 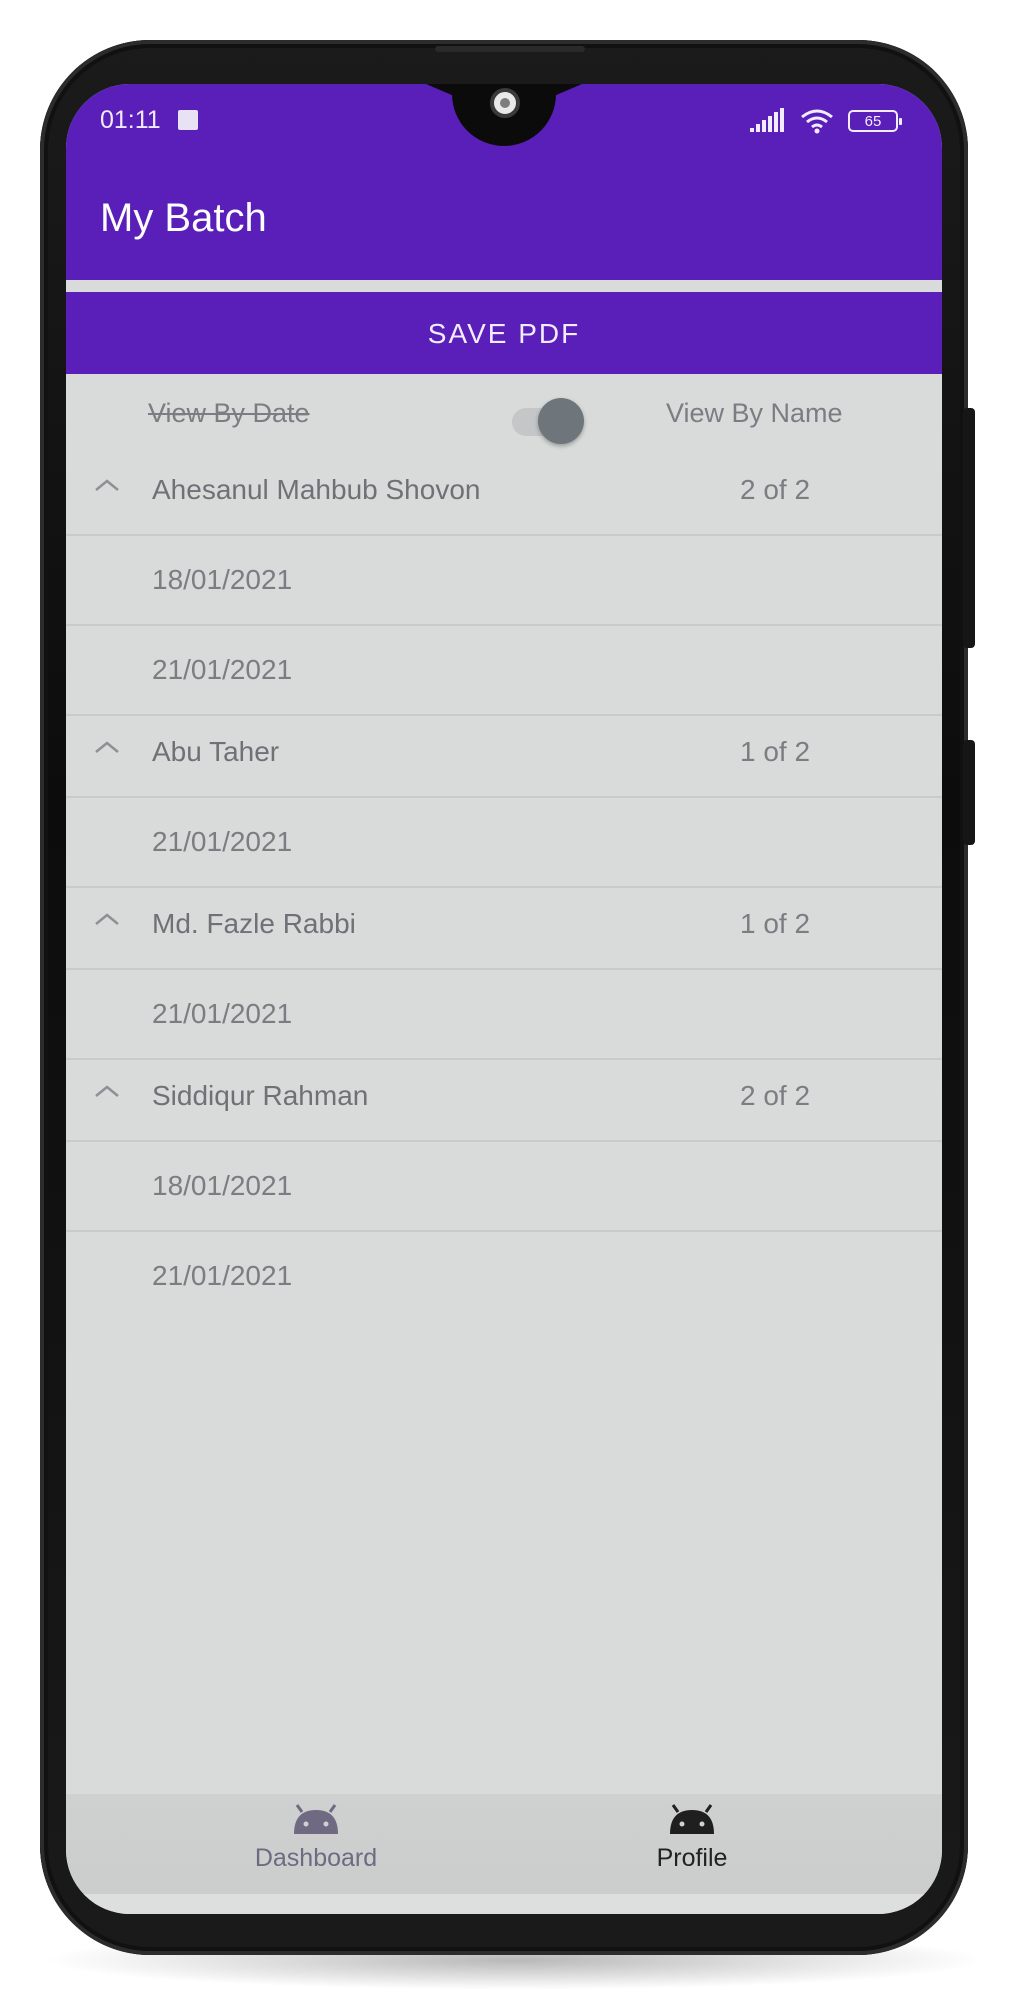 What do you see at coordinates (316, 489) in the screenshot?
I see `group-name: Ahesanul Mahbub Shovon` at bounding box center [316, 489].